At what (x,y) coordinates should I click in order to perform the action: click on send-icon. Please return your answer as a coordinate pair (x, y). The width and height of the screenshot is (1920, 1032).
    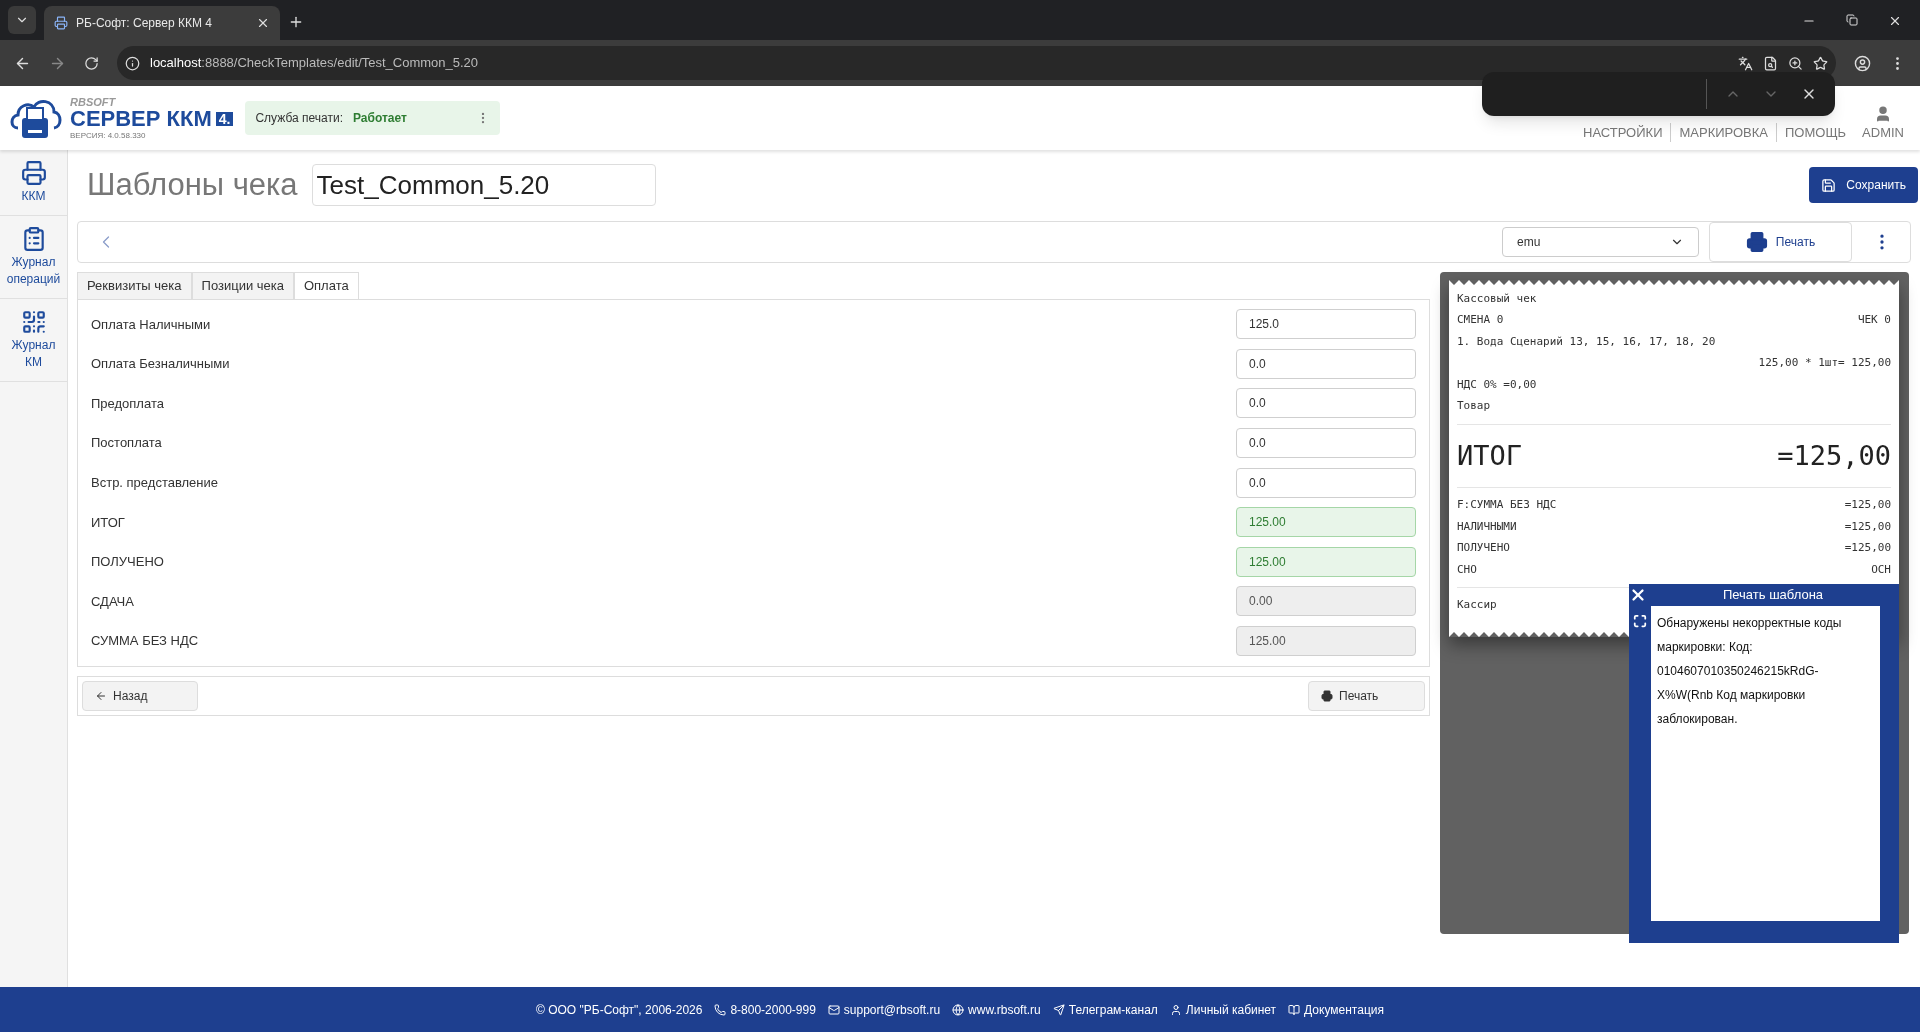
    Looking at the image, I should click on (1058, 1009).